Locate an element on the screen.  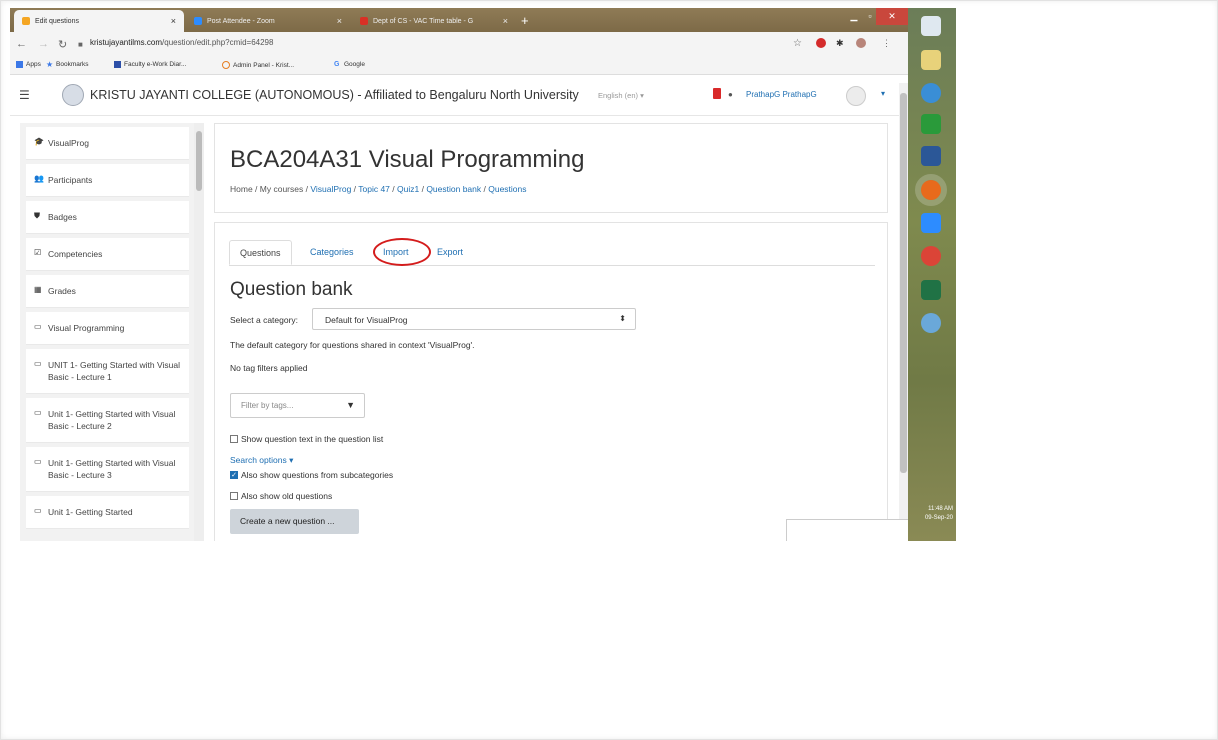
breadcrumb-topic: Topic 47 is located at coordinates (374, 189).